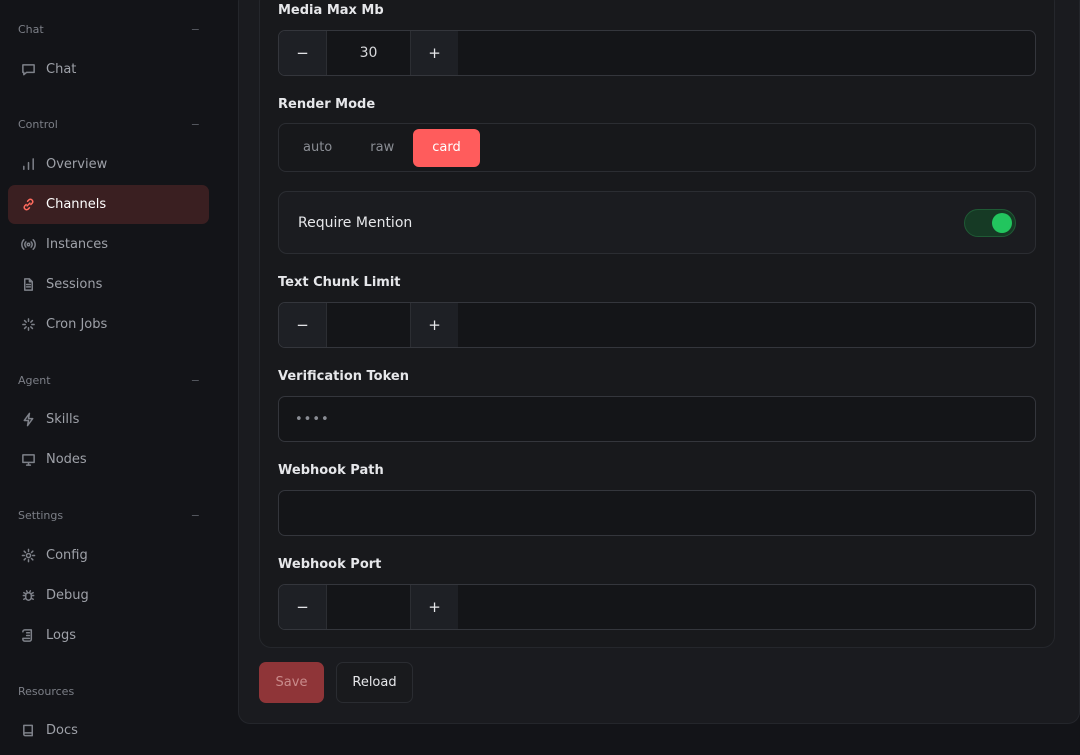  I want to click on render-mode-option-card: card, so click(446, 147).